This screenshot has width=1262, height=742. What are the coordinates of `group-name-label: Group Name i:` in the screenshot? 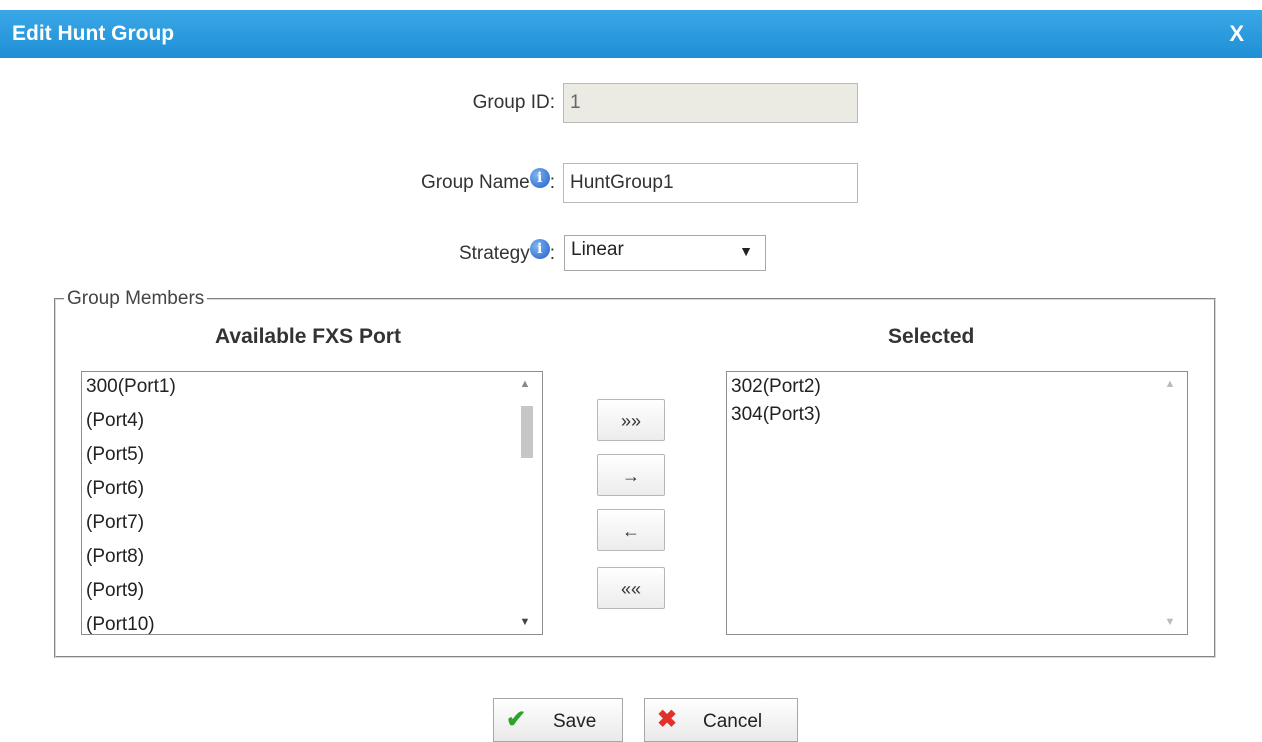 It's located at (442, 181).